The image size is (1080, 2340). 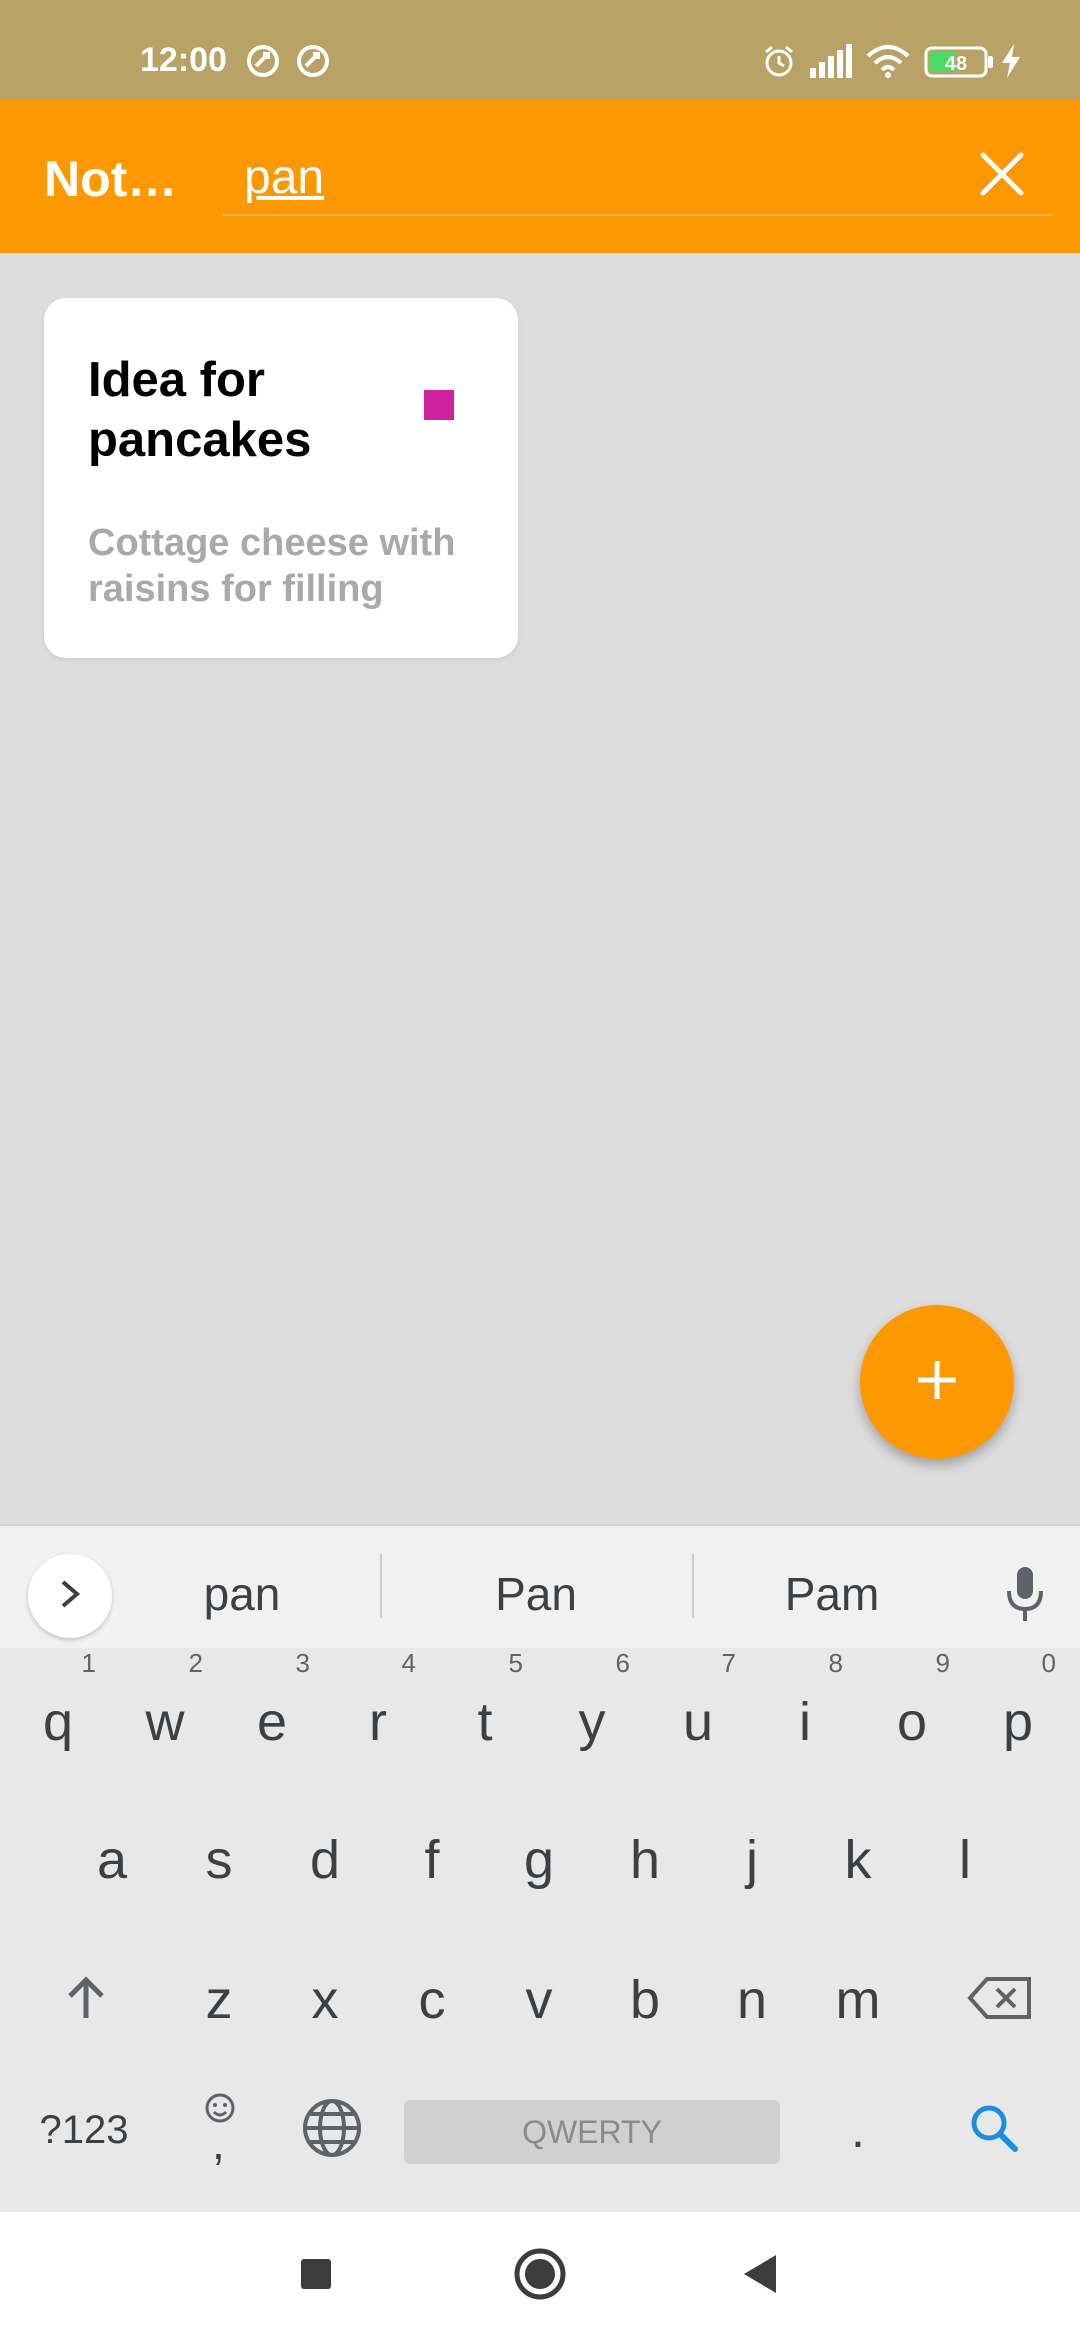 I want to click on key-y: y6, so click(x=592, y=1712).